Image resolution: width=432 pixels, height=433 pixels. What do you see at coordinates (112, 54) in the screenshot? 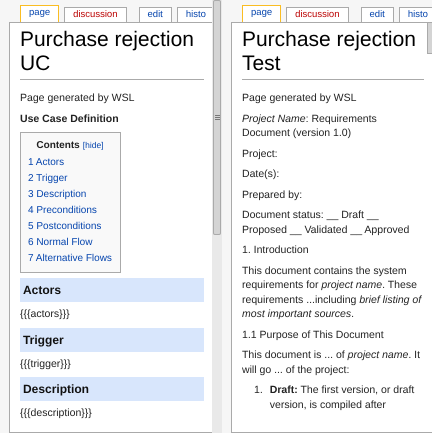
I see `page-title: Purchase rejection UC` at bounding box center [112, 54].